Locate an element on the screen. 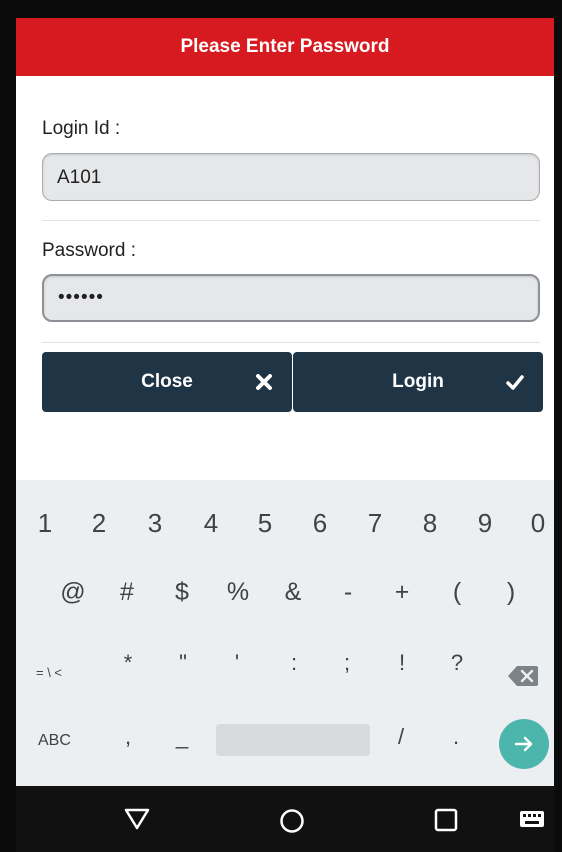 The image size is (562, 852). bezel-left is located at coordinates (8, 426).